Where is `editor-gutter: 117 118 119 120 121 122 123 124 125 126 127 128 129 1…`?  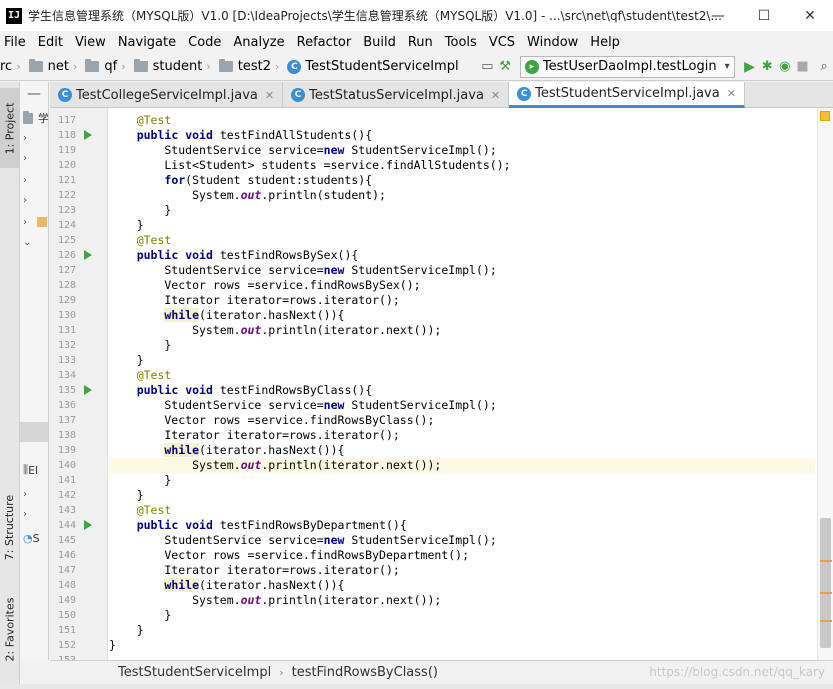
editor-gutter: 117 118 119 120 121 122 123 124 125 126 127 128 129 1… is located at coordinates (79, 384).